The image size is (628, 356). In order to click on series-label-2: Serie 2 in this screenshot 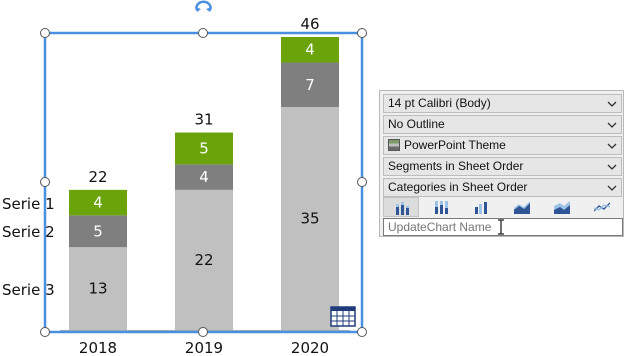, I will do `click(28, 232)`.